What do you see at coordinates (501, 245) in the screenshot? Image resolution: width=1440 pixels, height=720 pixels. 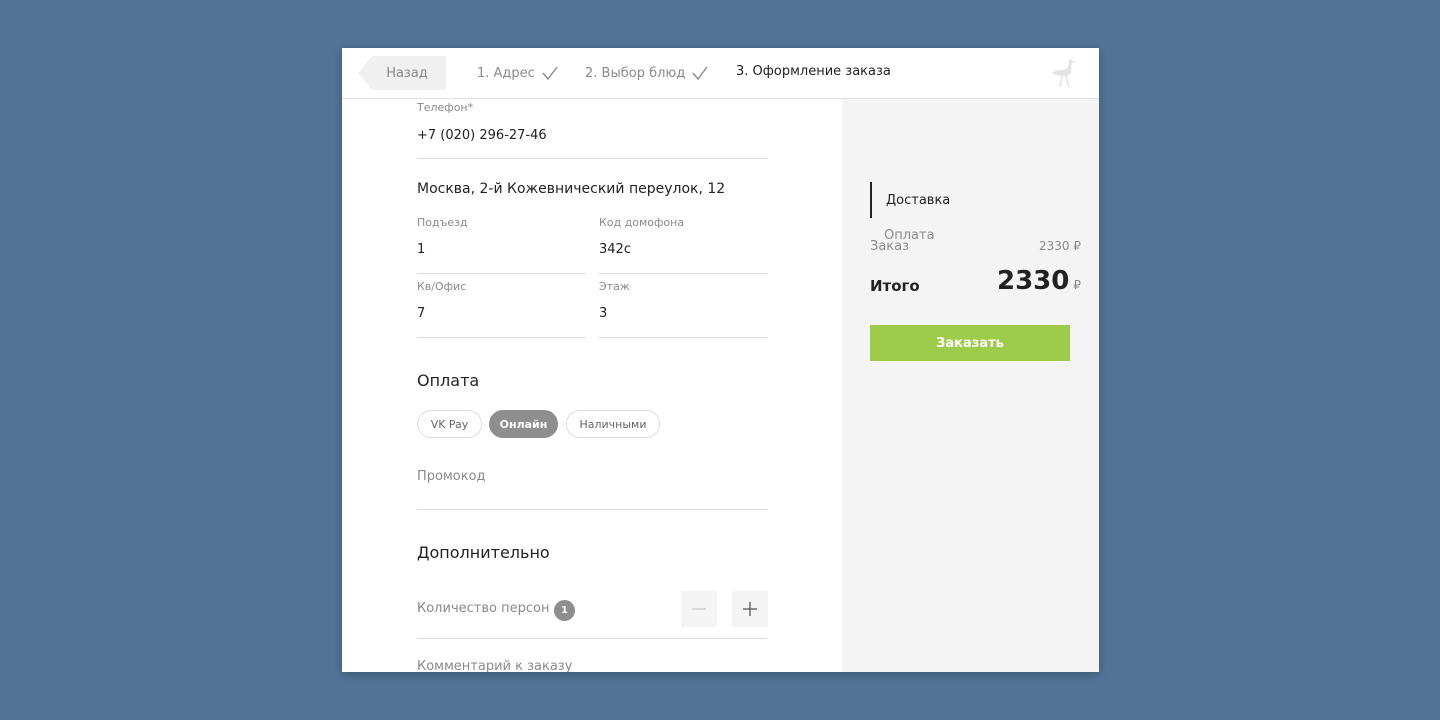 I see `entrance-field: Подъезд 1` at bounding box center [501, 245].